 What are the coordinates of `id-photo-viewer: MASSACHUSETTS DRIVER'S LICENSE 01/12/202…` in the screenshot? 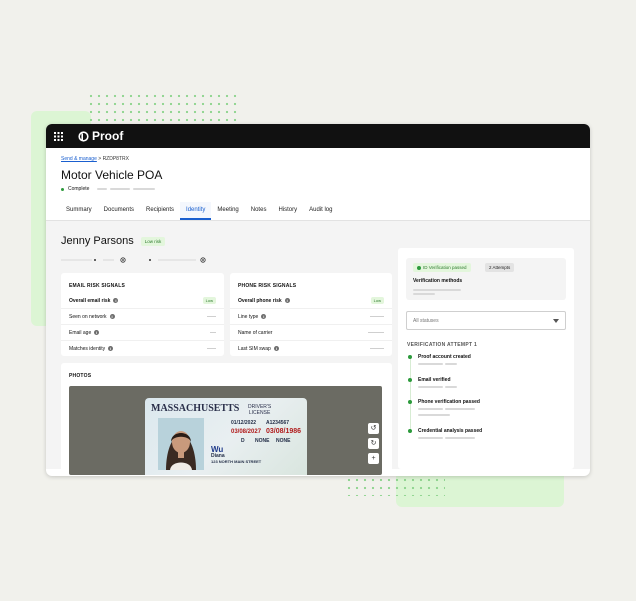 It's located at (225, 430).